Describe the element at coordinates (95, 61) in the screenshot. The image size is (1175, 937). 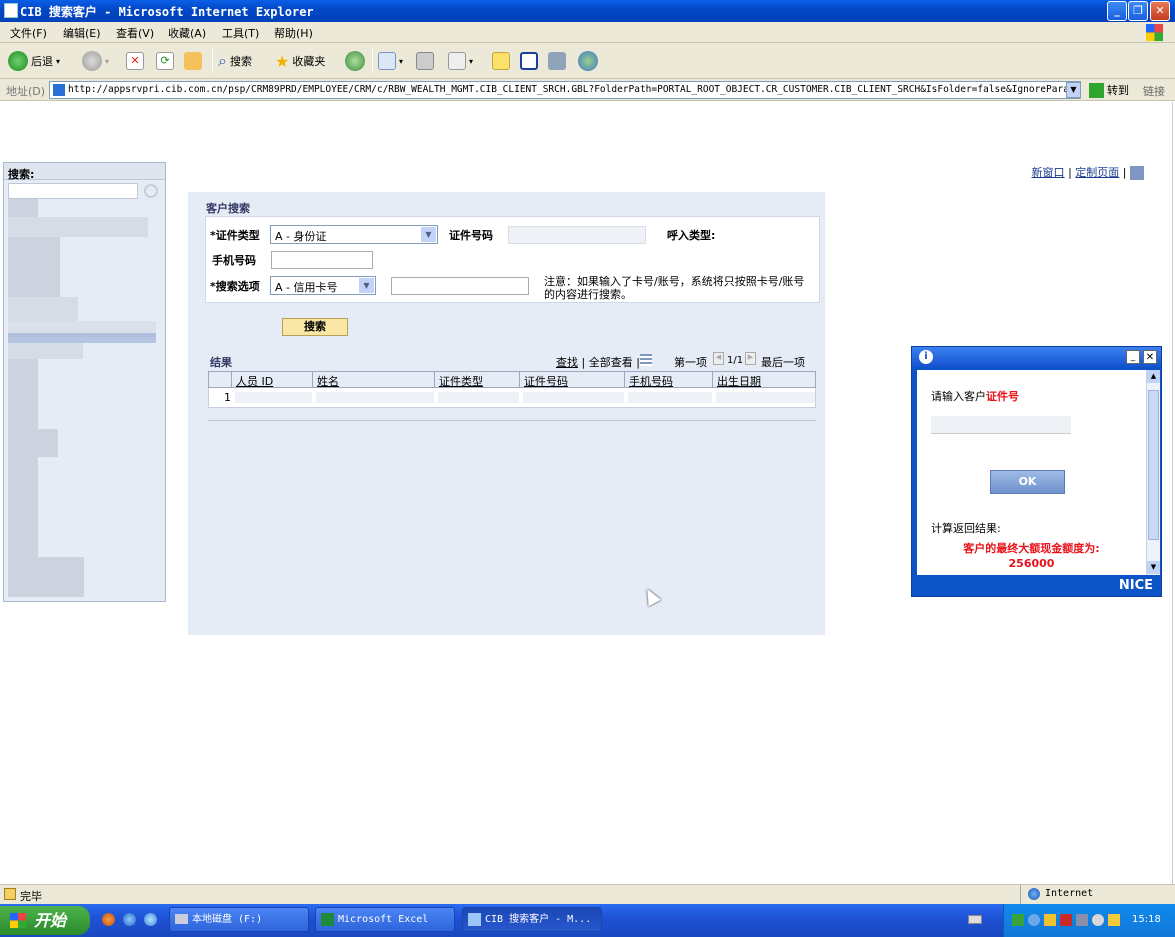
I see `forward-button: ▾` at that location.